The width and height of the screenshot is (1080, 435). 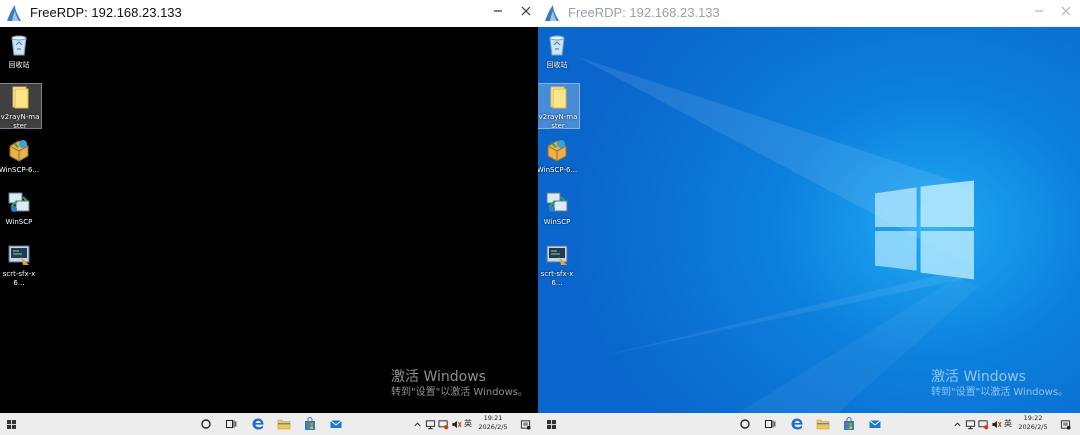 I want to click on taskbar: 英 19:21 2026/2/5, so click(x=269, y=424).